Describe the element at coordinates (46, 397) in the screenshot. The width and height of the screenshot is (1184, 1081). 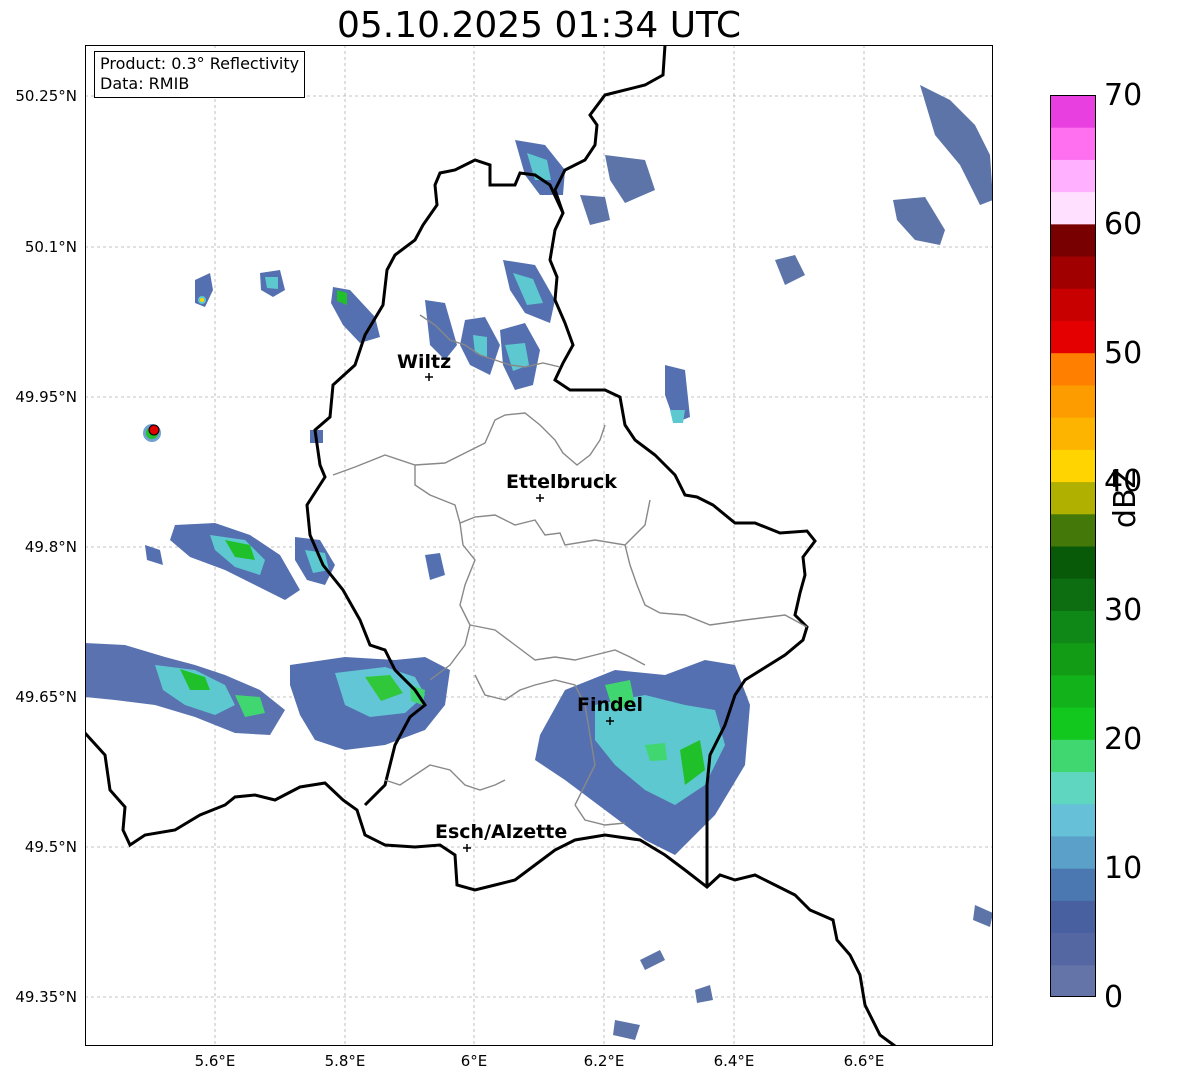
I see `lat-tick-label: 49.95°N` at that location.